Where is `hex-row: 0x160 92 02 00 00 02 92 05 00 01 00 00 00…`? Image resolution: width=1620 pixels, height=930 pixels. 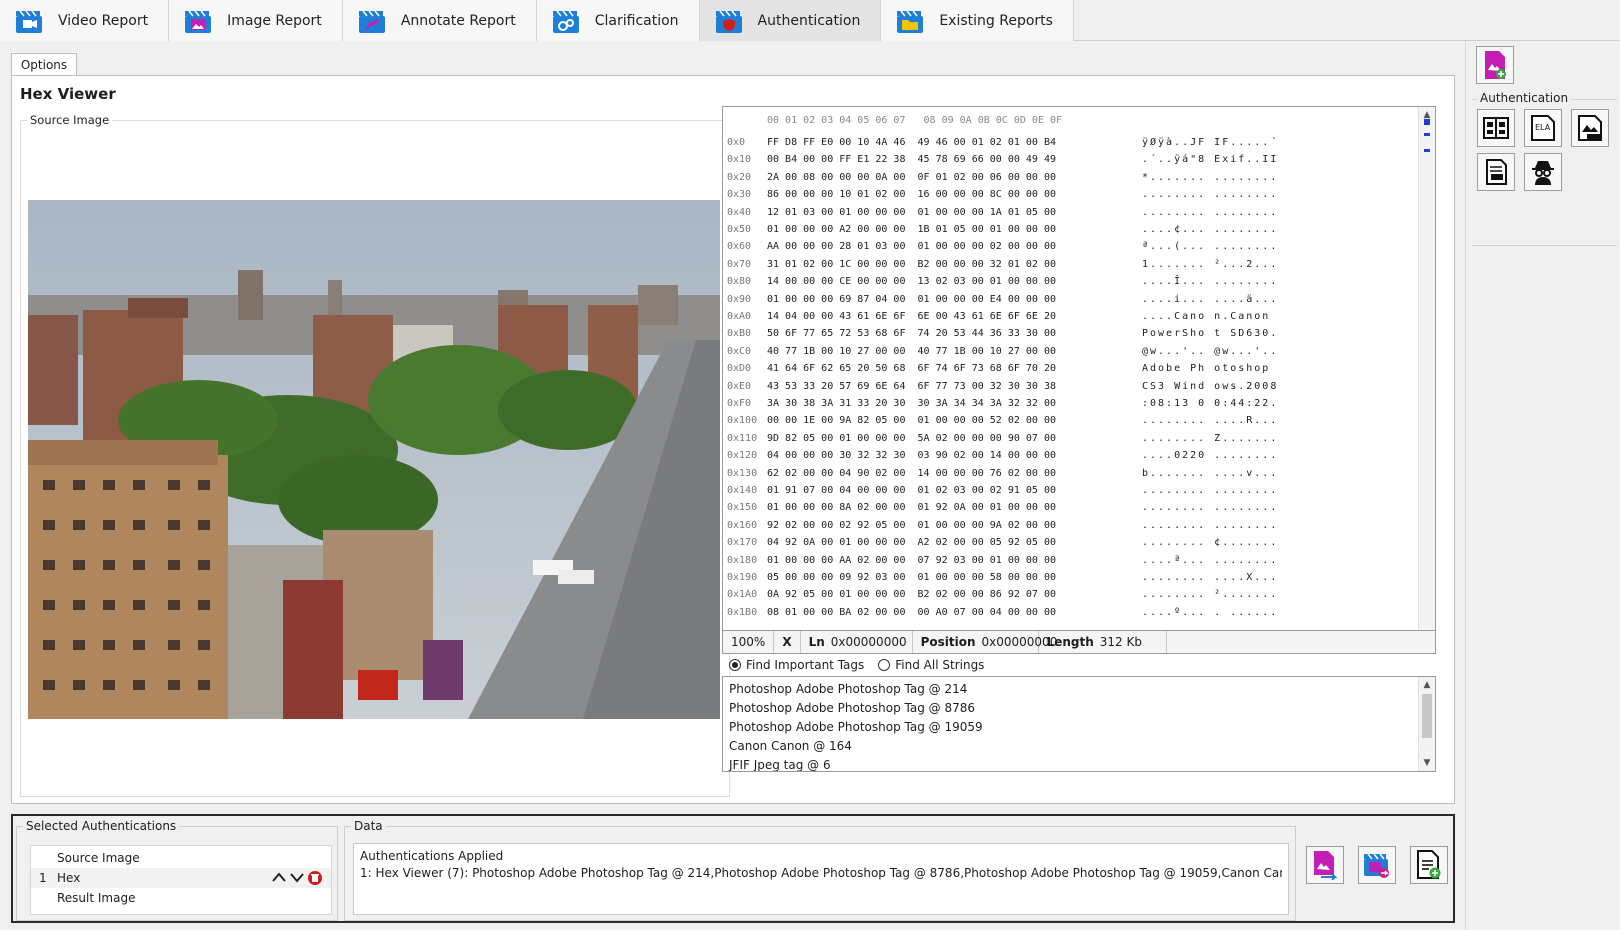 hex-row: 0x160 92 02 00 00 02 92 05 00 01 00 00 00… is located at coordinates (1002, 529).